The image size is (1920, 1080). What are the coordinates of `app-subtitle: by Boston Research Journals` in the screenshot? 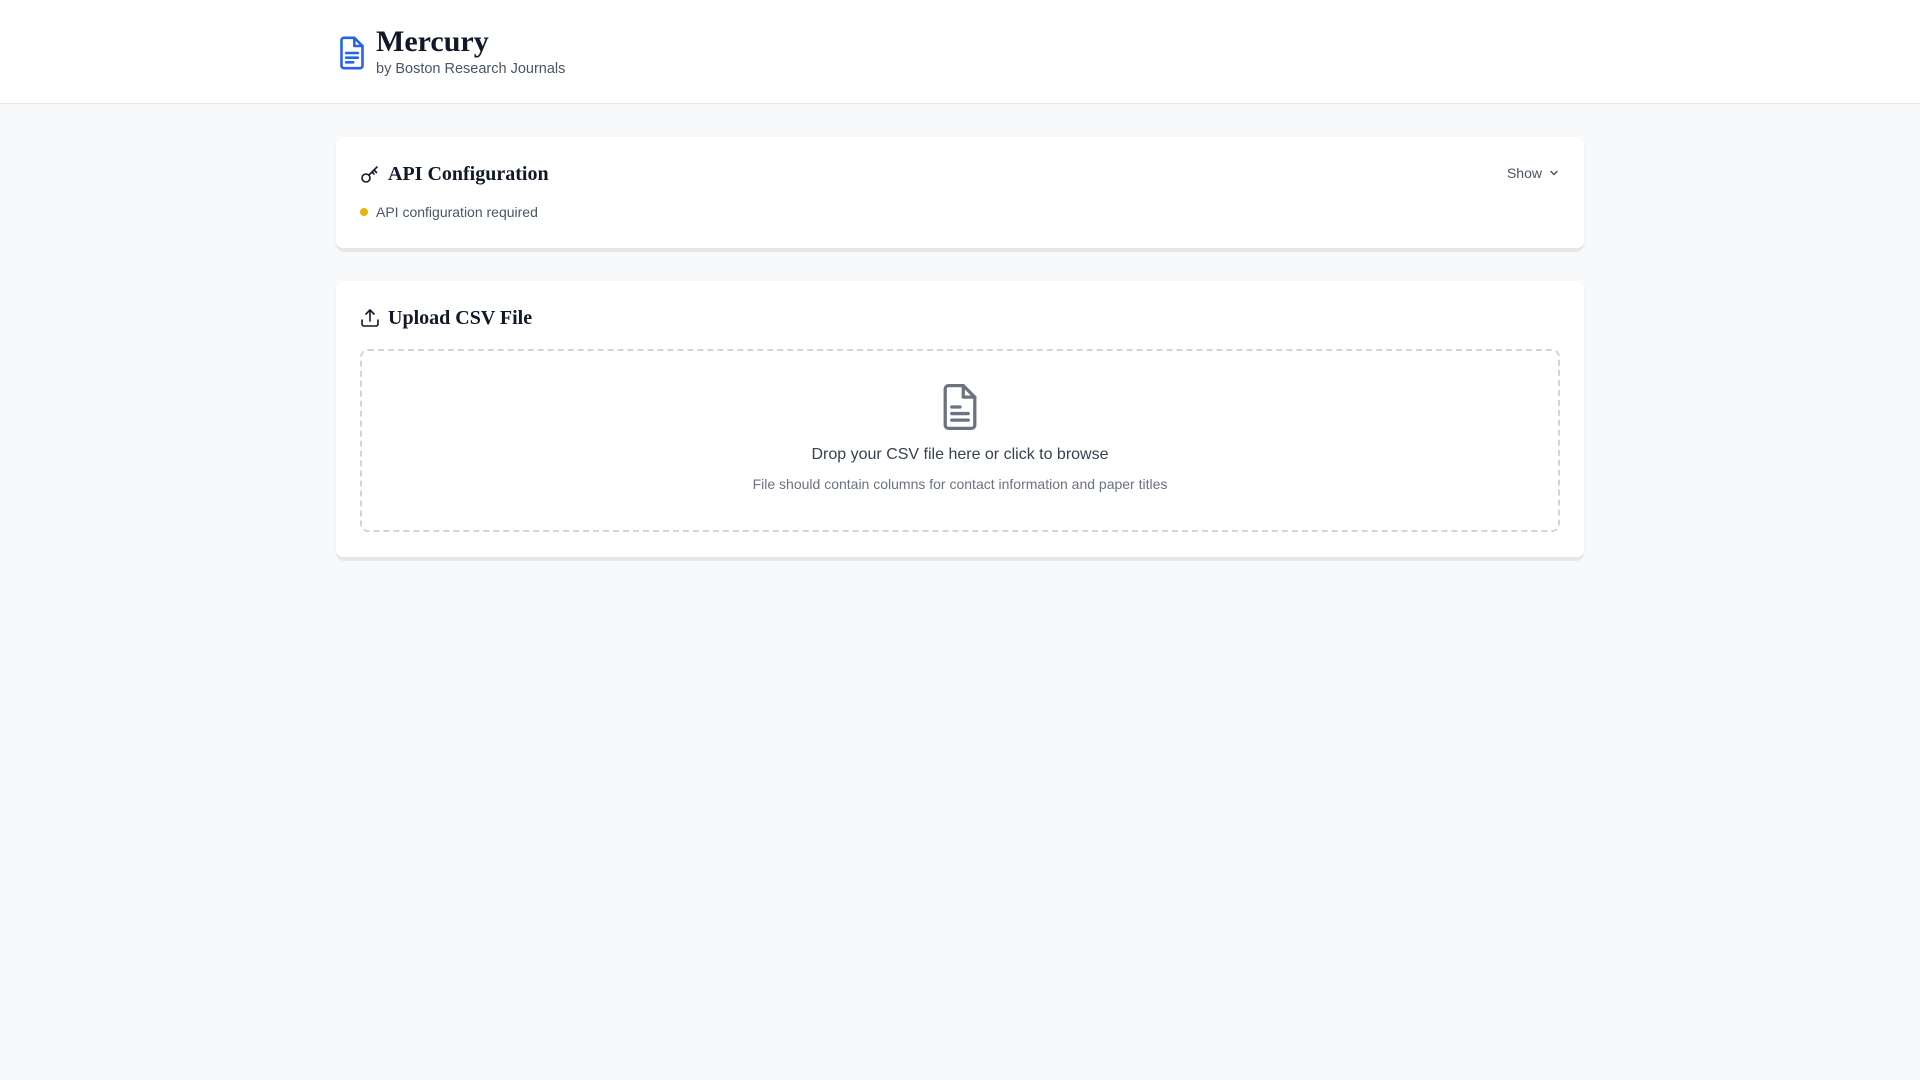 It's located at (471, 69).